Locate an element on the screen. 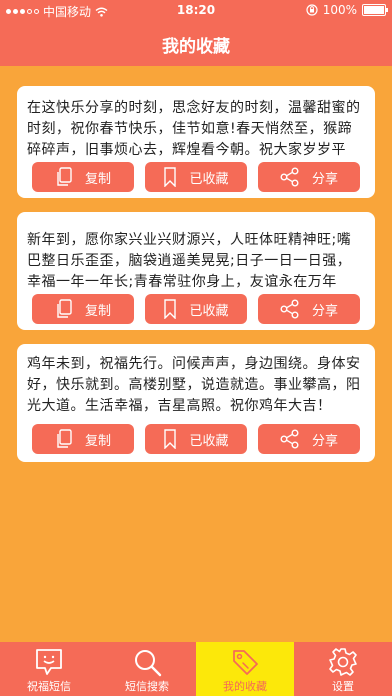 The image size is (392, 696). battery-percent: 100% is located at coordinates (339, 10).